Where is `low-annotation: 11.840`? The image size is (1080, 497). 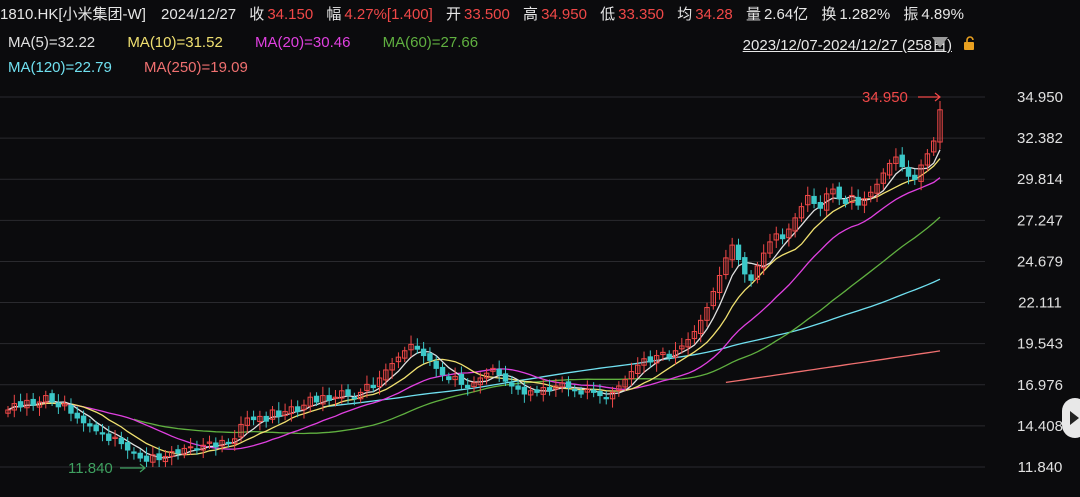 low-annotation: 11.840 is located at coordinates (90, 468).